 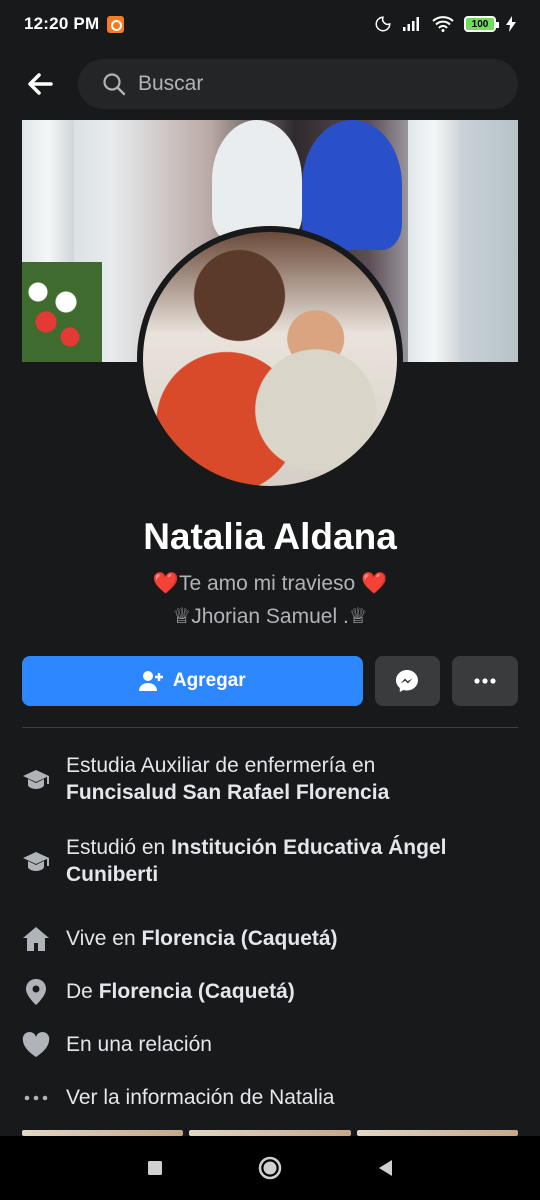 I want to click on info-from-place: Florencia (Caquetá), so click(x=197, y=991).